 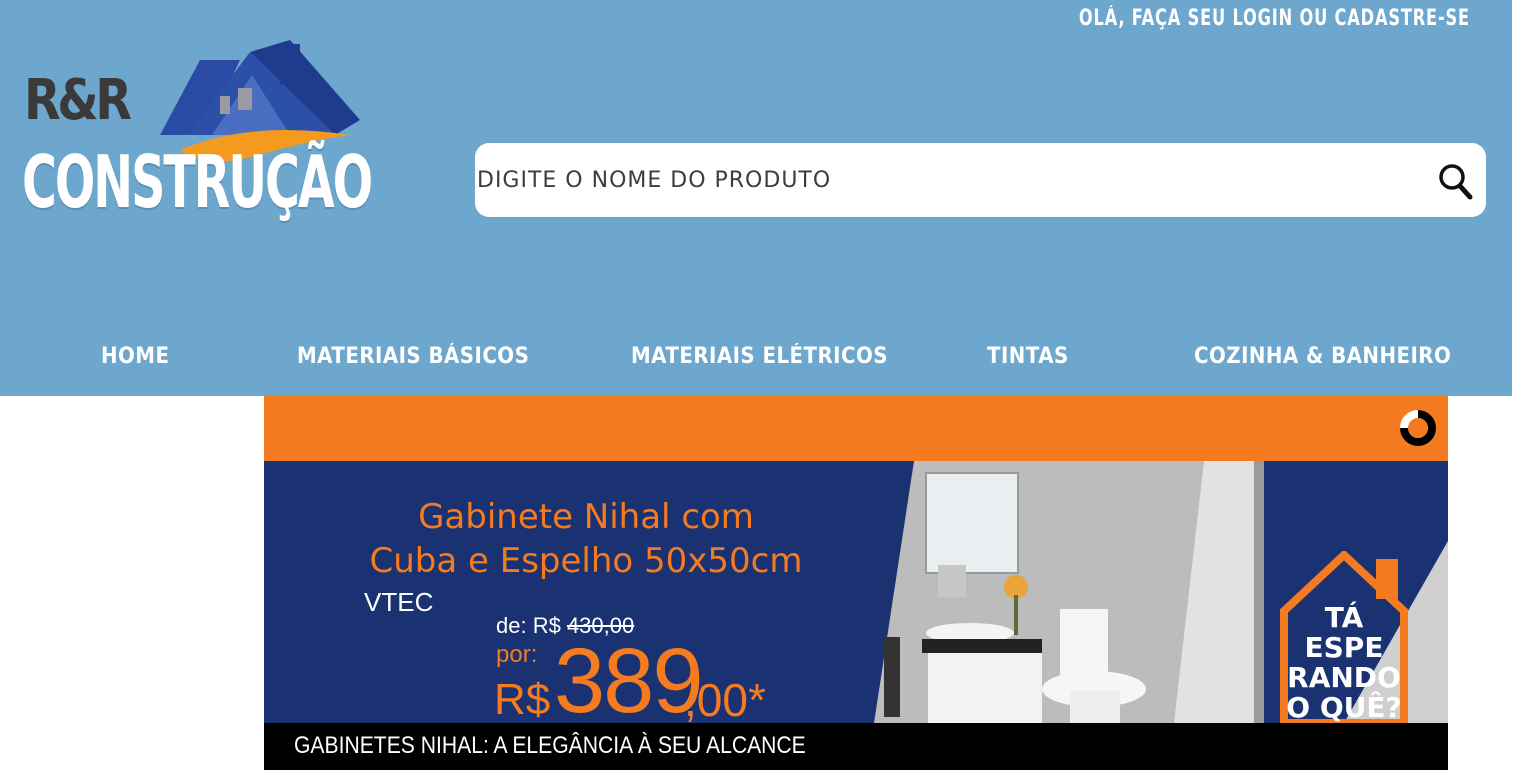 I want to click on price-new-value: 389, so click(x=628, y=676).